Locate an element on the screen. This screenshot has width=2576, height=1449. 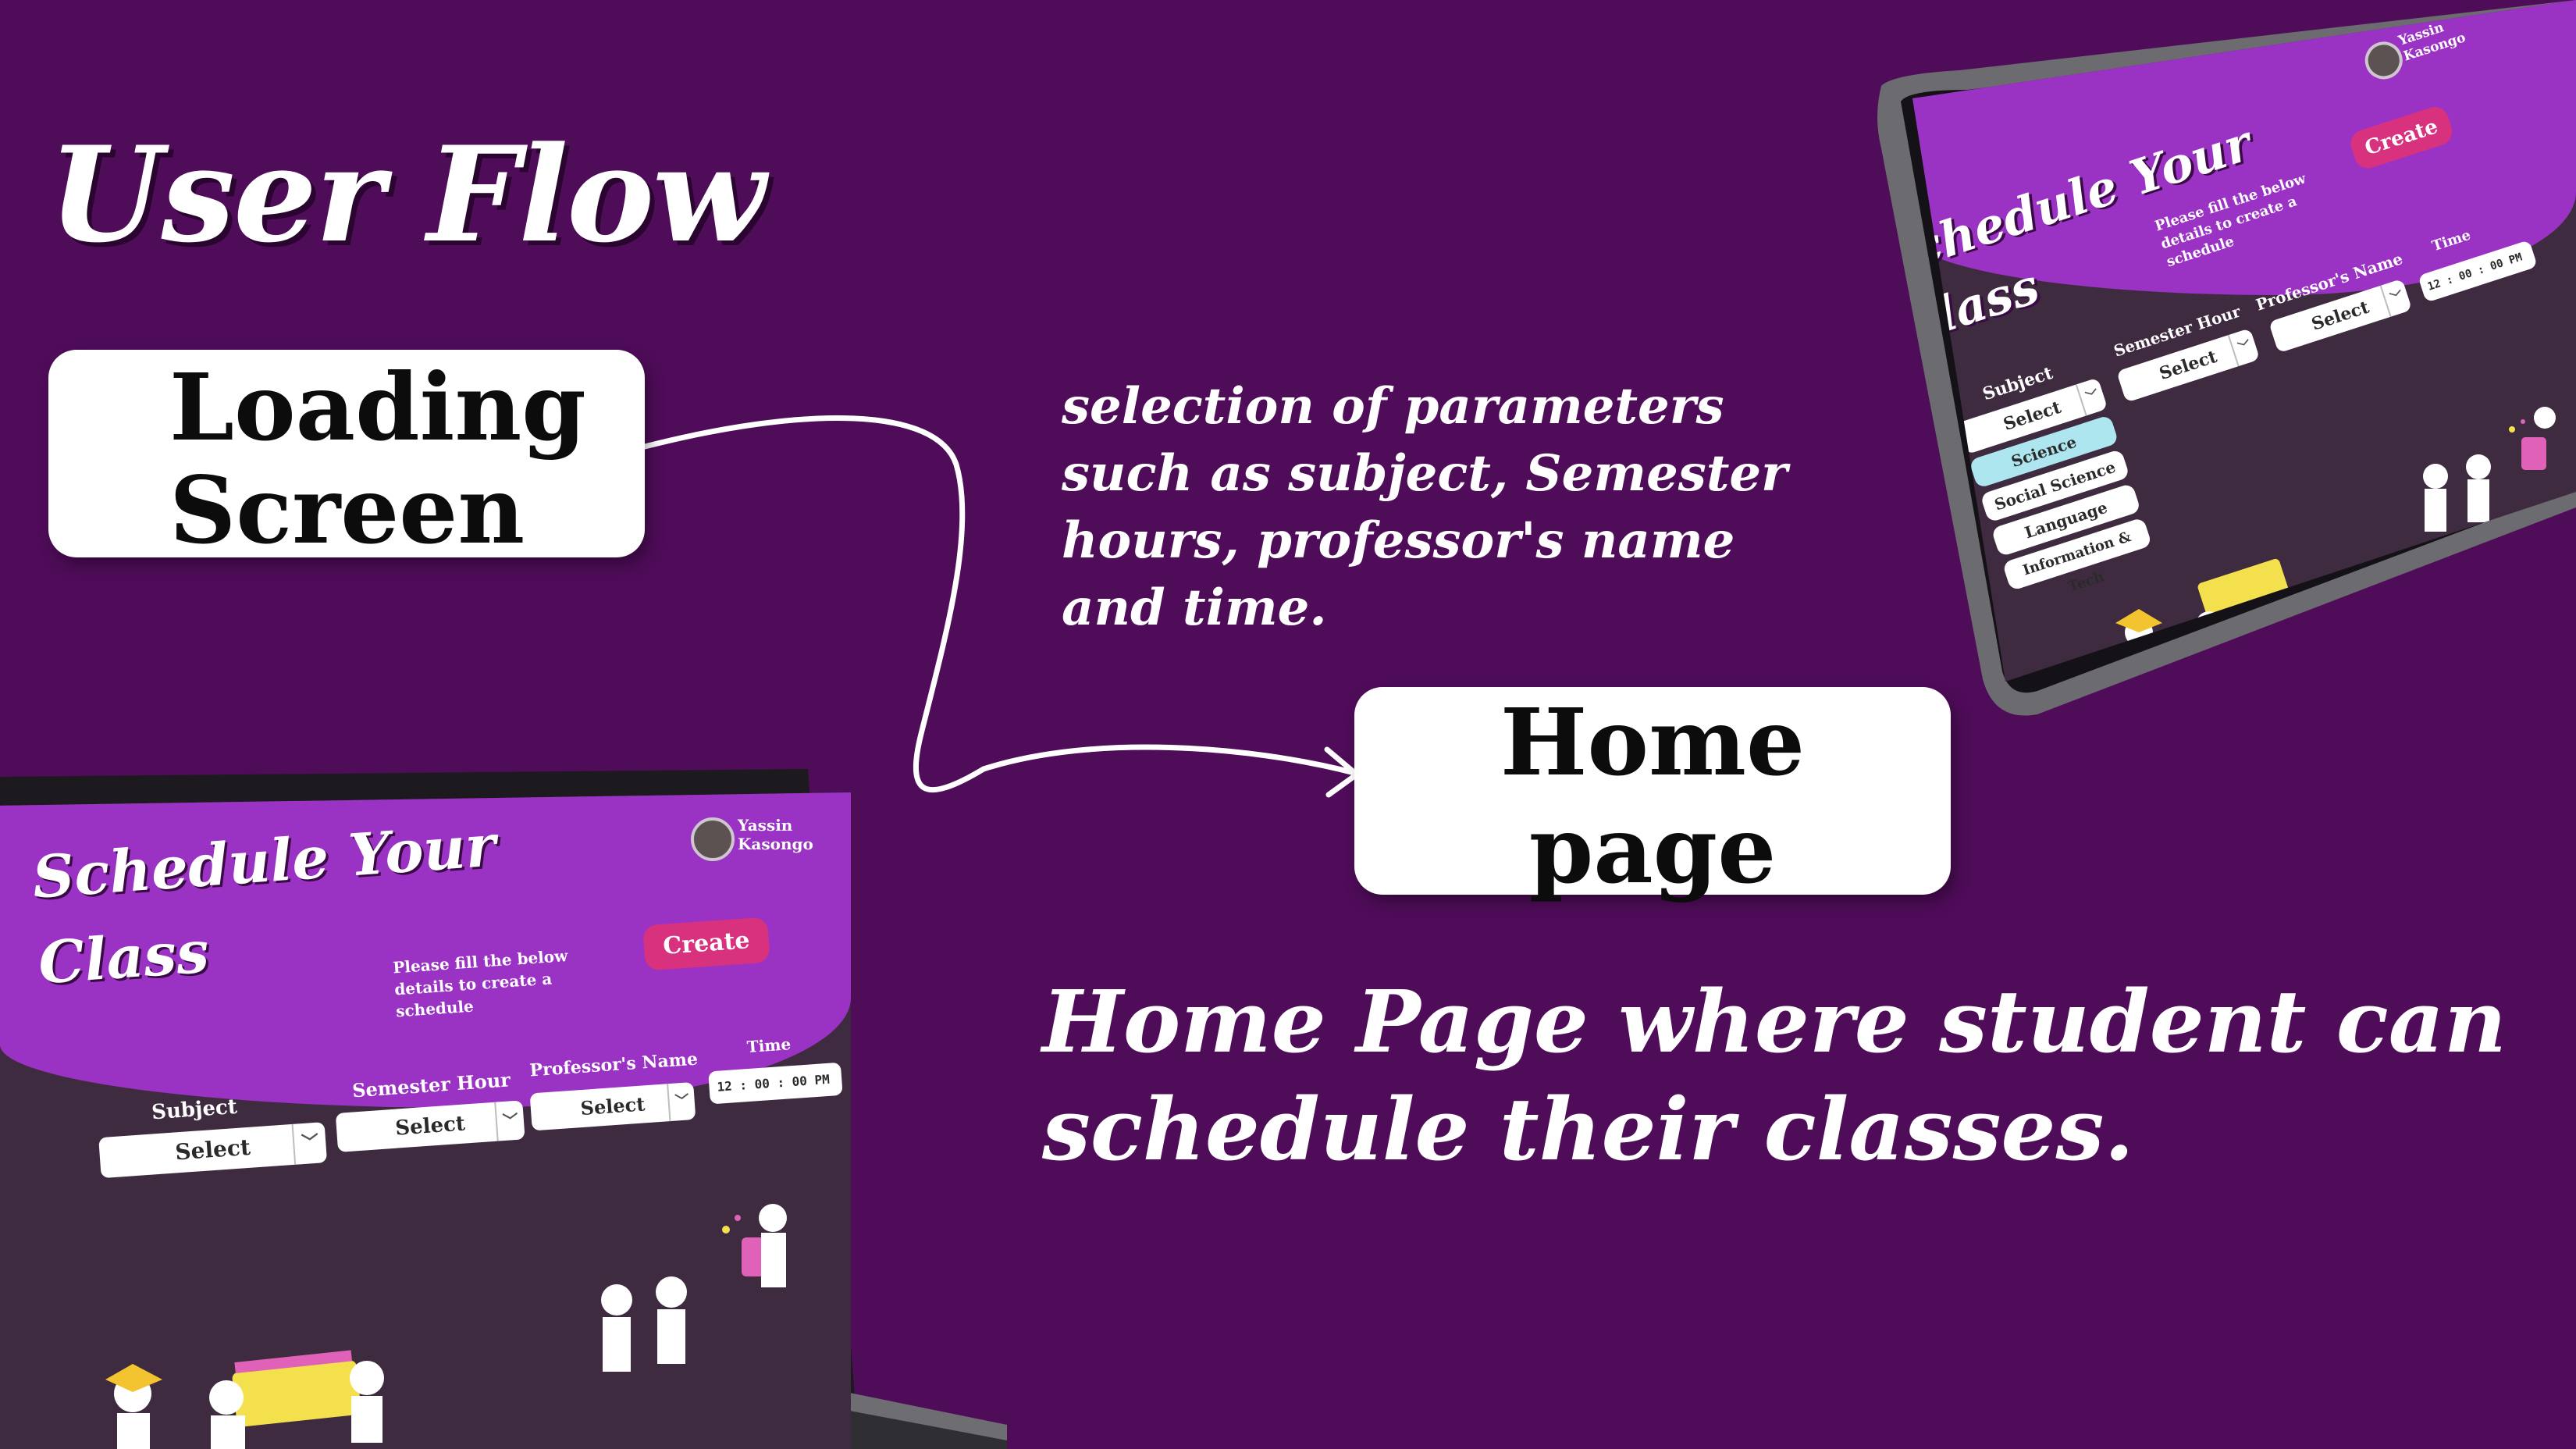
create-button: Create is located at coordinates (2401, 138).